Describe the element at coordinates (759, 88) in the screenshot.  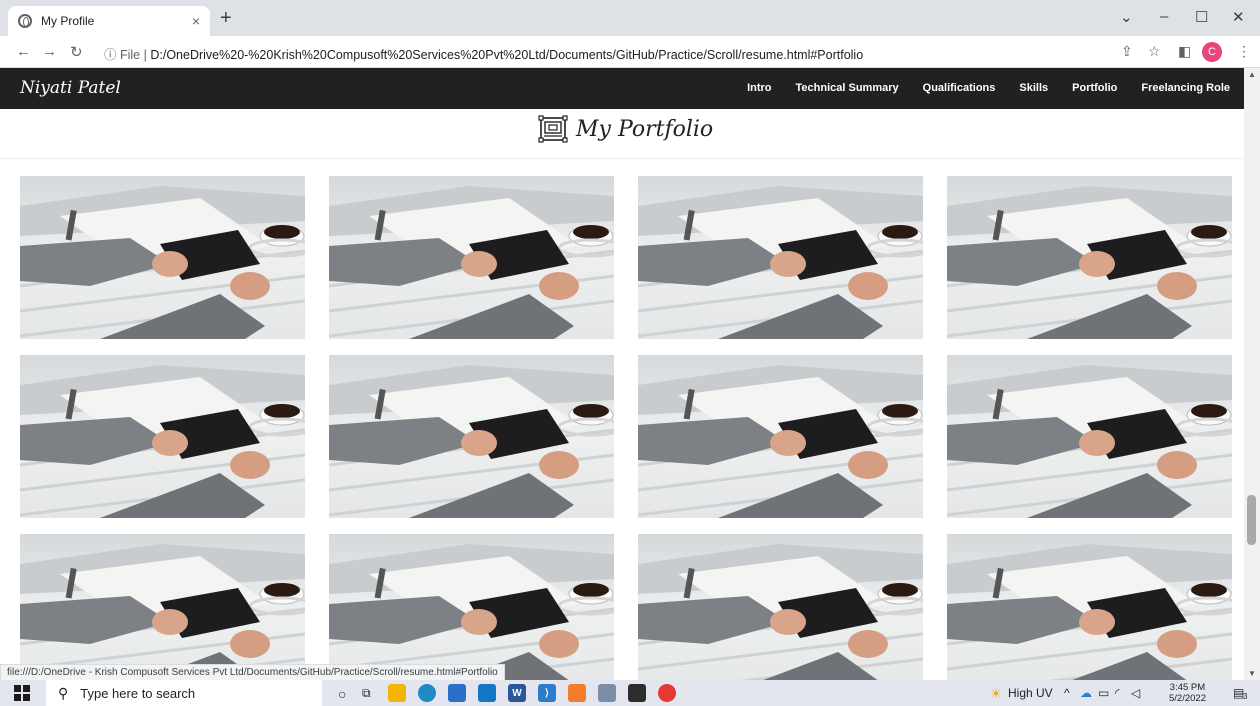
I see `nav-link-intro: Intro` at that location.